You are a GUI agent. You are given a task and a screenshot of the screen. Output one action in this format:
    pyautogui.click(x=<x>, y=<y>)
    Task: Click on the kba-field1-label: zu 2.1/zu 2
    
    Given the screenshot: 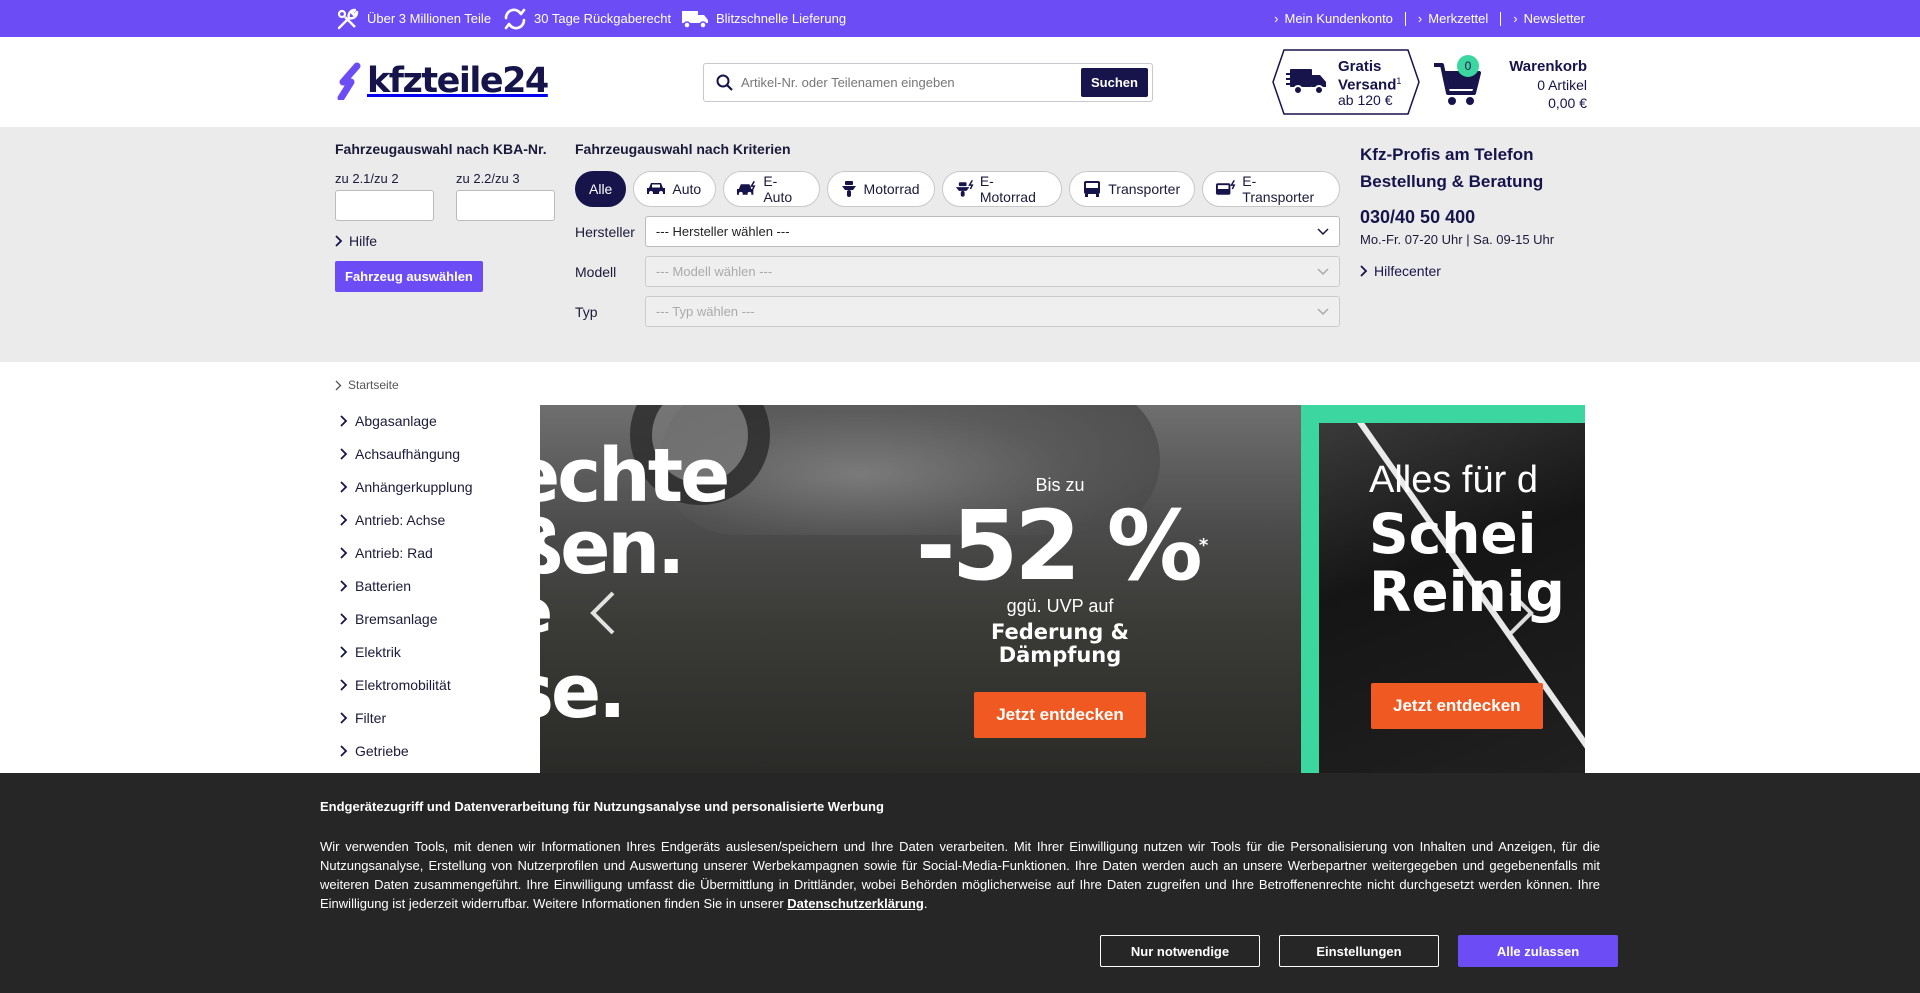 What is the action you would take?
    pyautogui.click(x=367, y=178)
    